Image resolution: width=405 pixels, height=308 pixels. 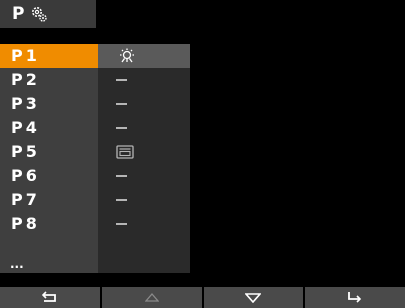 I want to click on back-button, so click(x=50, y=297).